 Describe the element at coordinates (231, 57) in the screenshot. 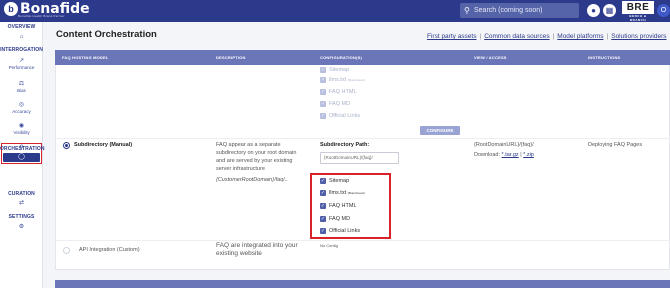

I see `column-header: DESCRIPTION` at that location.